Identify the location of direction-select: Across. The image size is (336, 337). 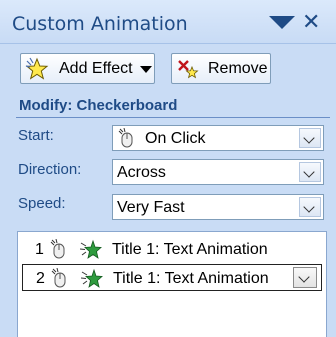
(218, 172).